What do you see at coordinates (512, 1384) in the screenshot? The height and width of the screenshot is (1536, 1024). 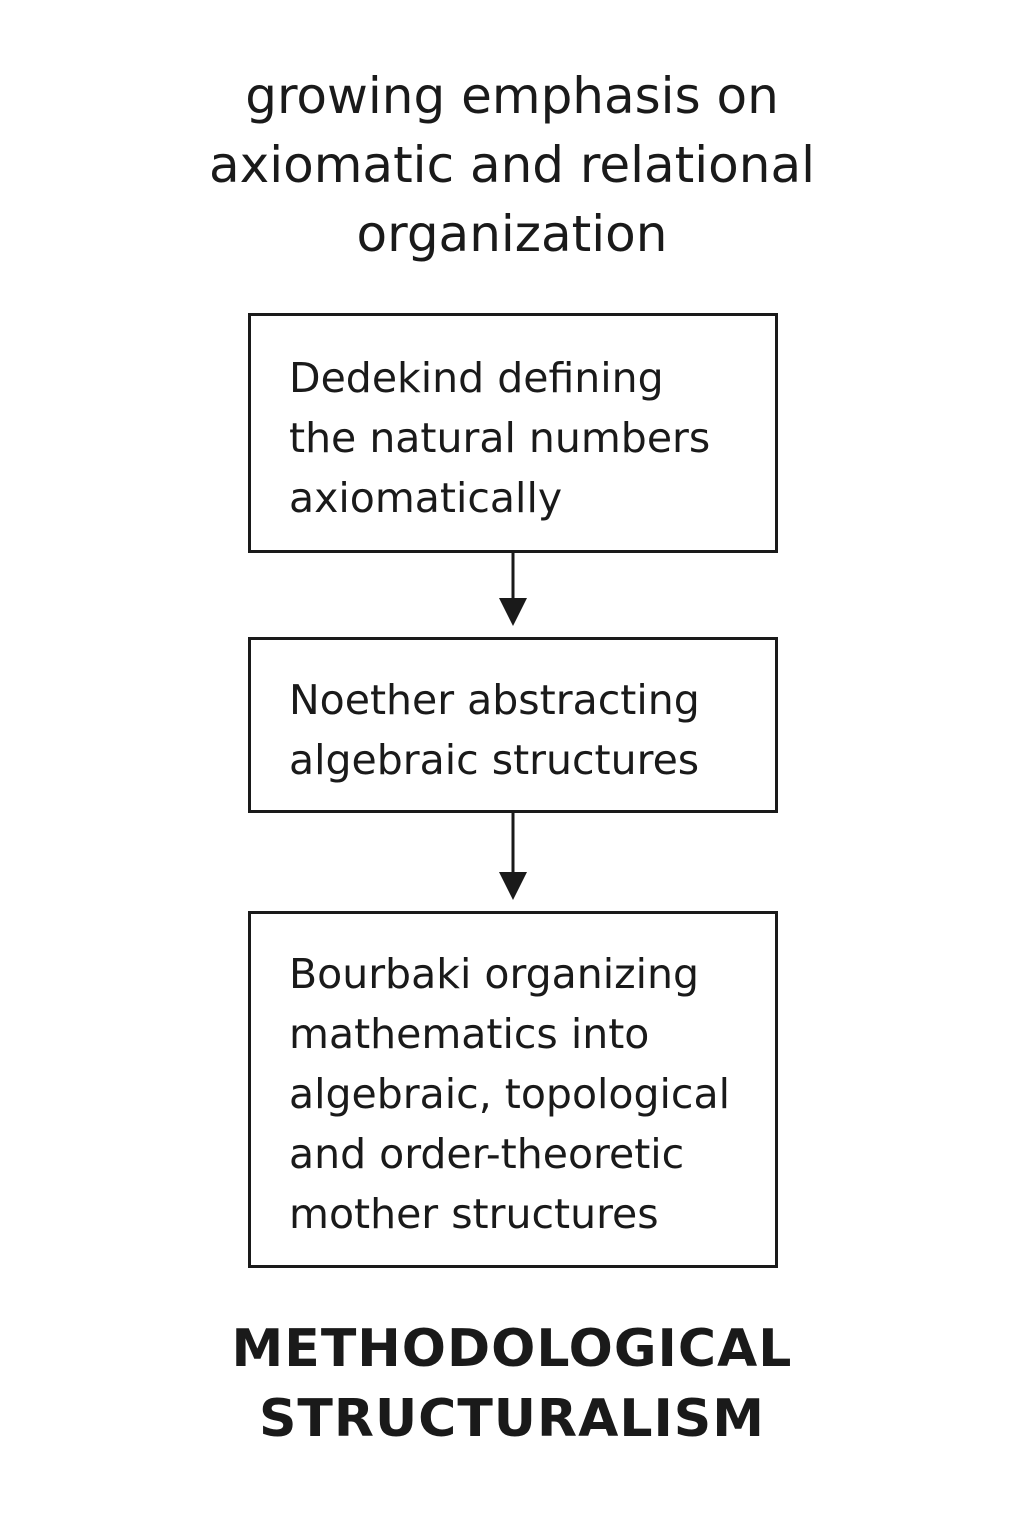 I see `diagram-footer-label: METHODOLOGICAL STRUCTURALISM` at bounding box center [512, 1384].